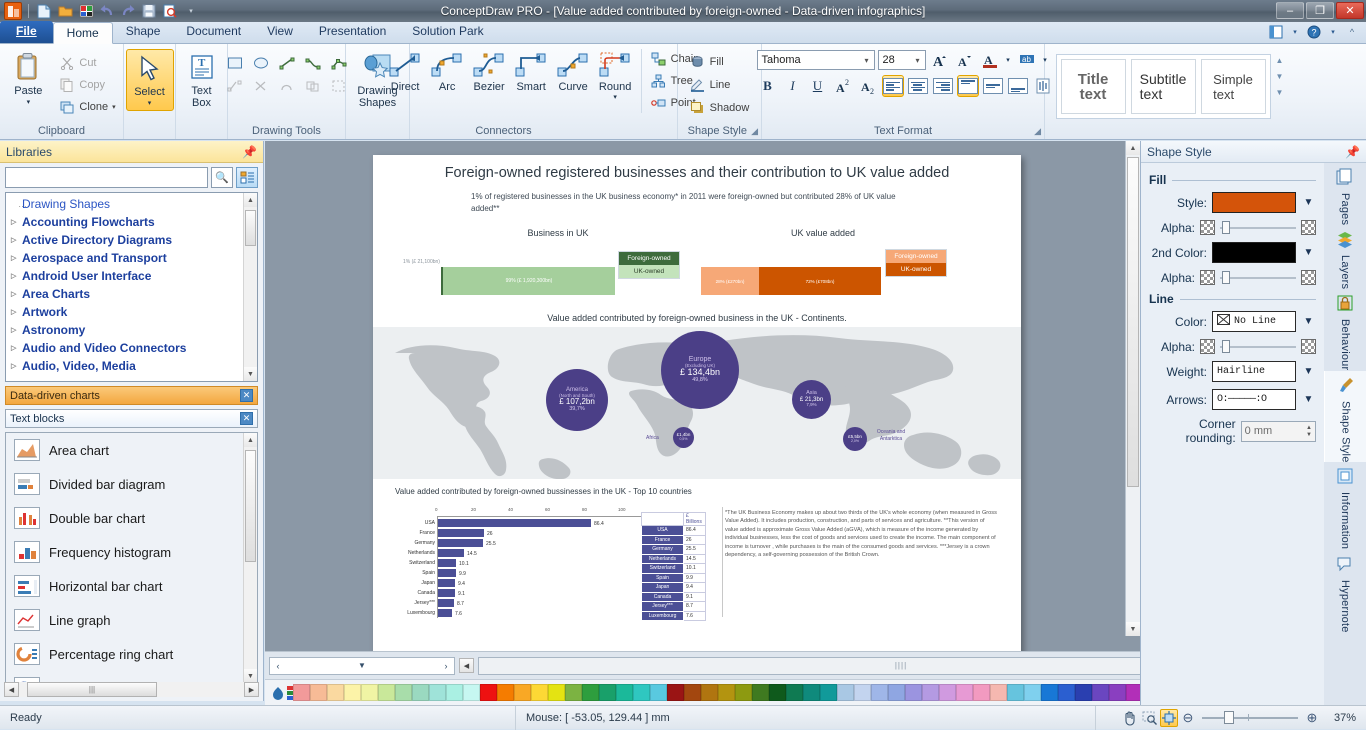 The width and height of the screenshot is (1366, 730). I want to click on clone-dropdown-icon: ▾, so click(114, 107).